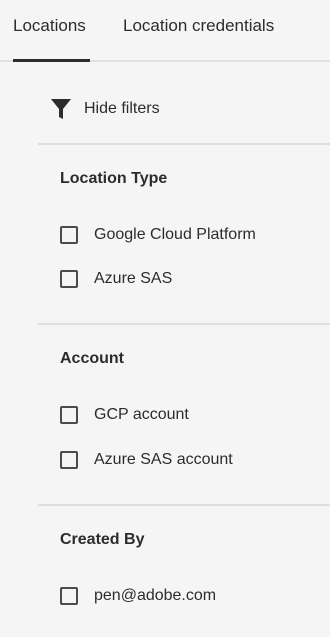 This screenshot has width=330, height=637. I want to click on option-label: GCP account, so click(141, 414).